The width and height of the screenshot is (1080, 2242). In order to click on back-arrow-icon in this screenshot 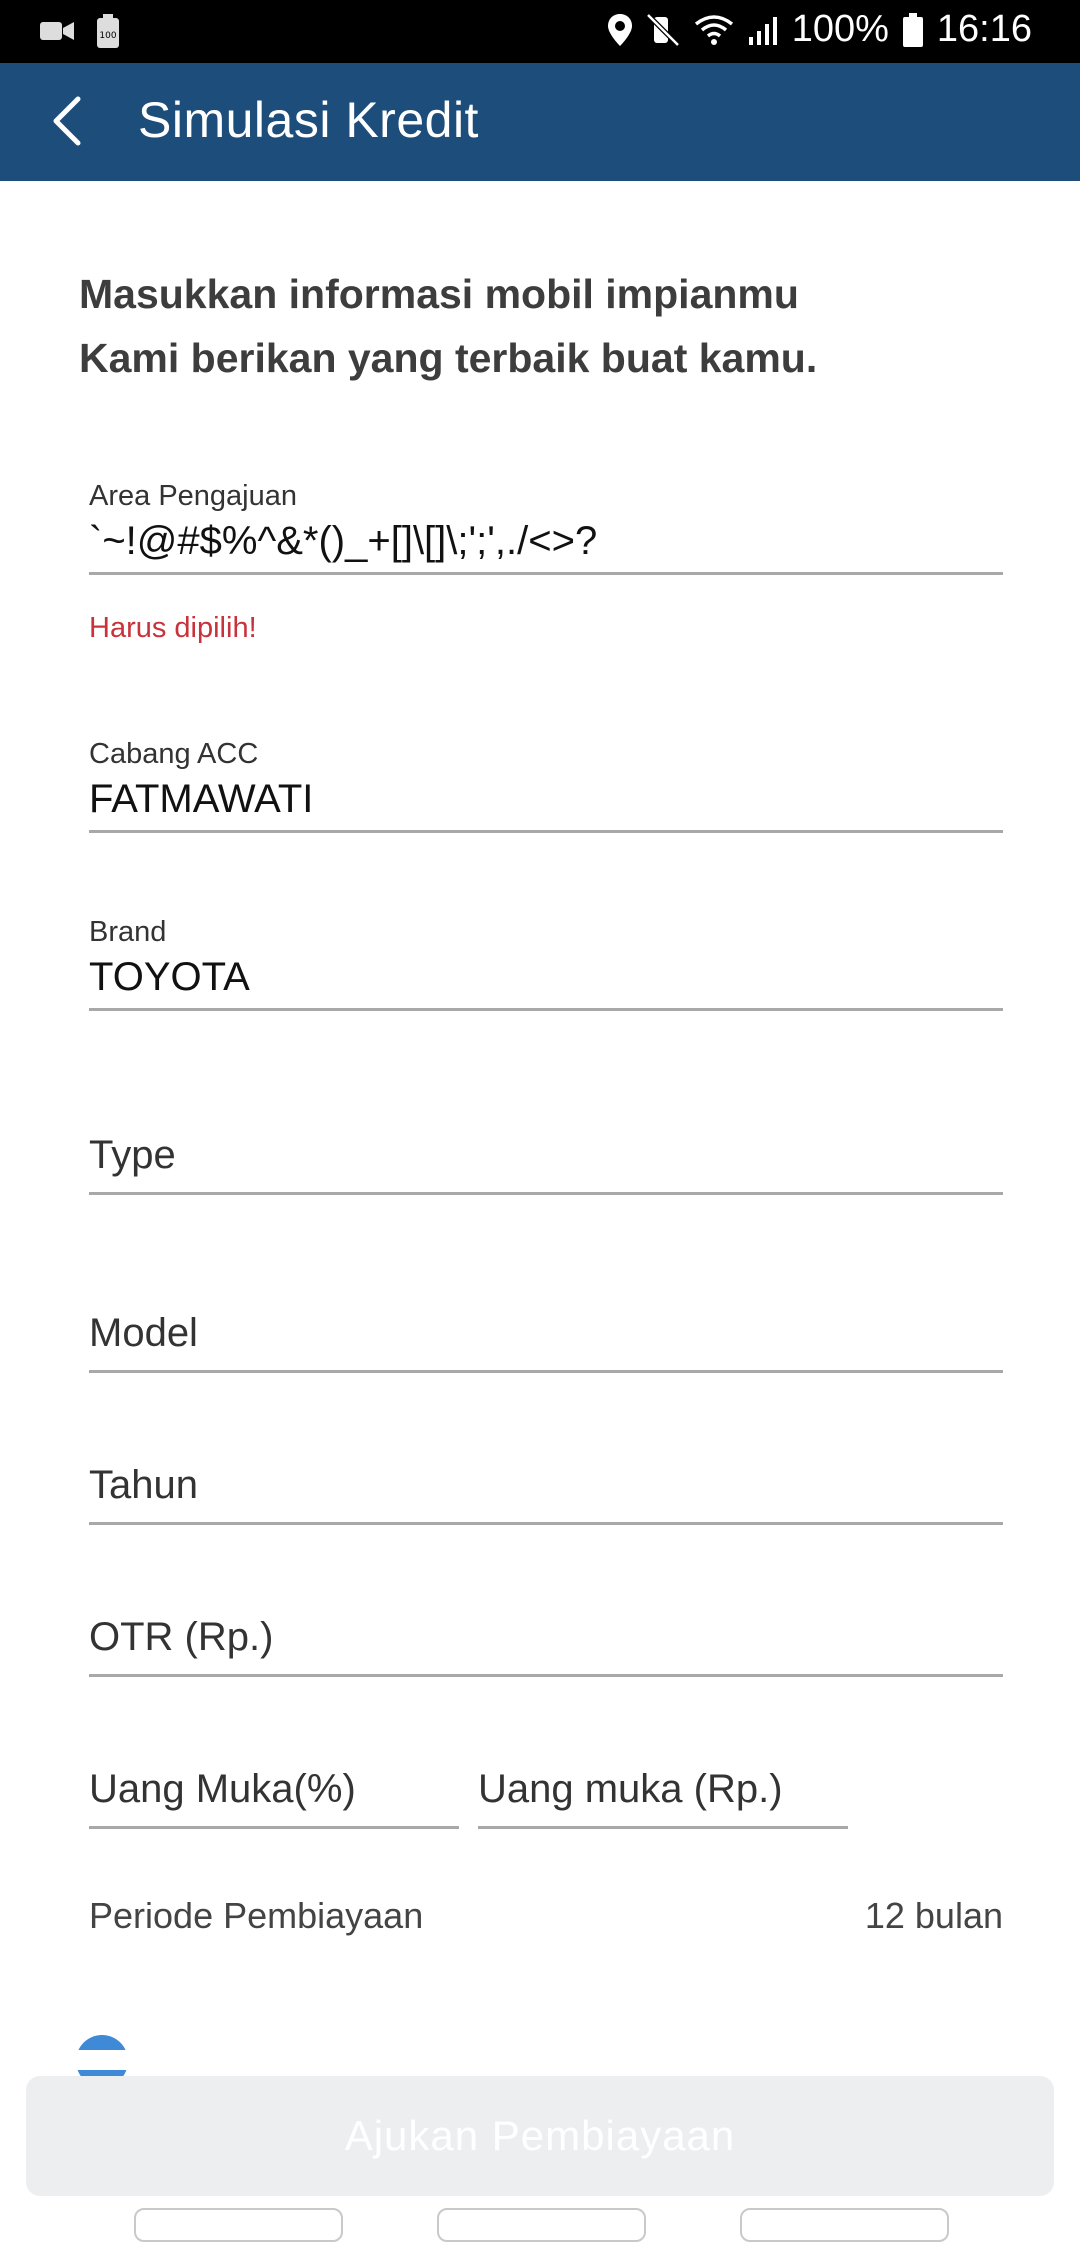, I will do `click(67, 121)`.